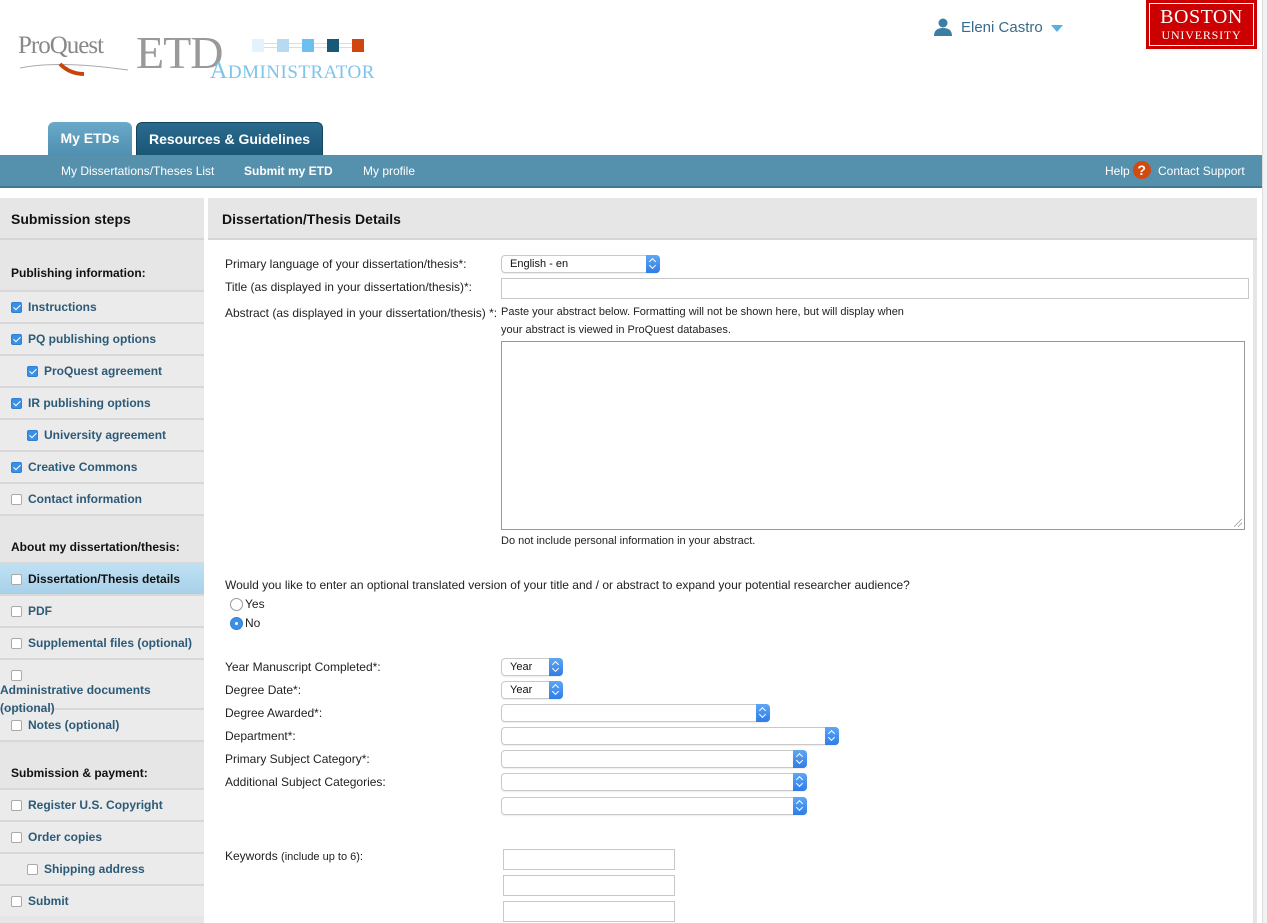 The height and width of the screenshot is (923, 1267). I want to click on keywords-label: Keywords (include up to 6):, so click(294, 856).